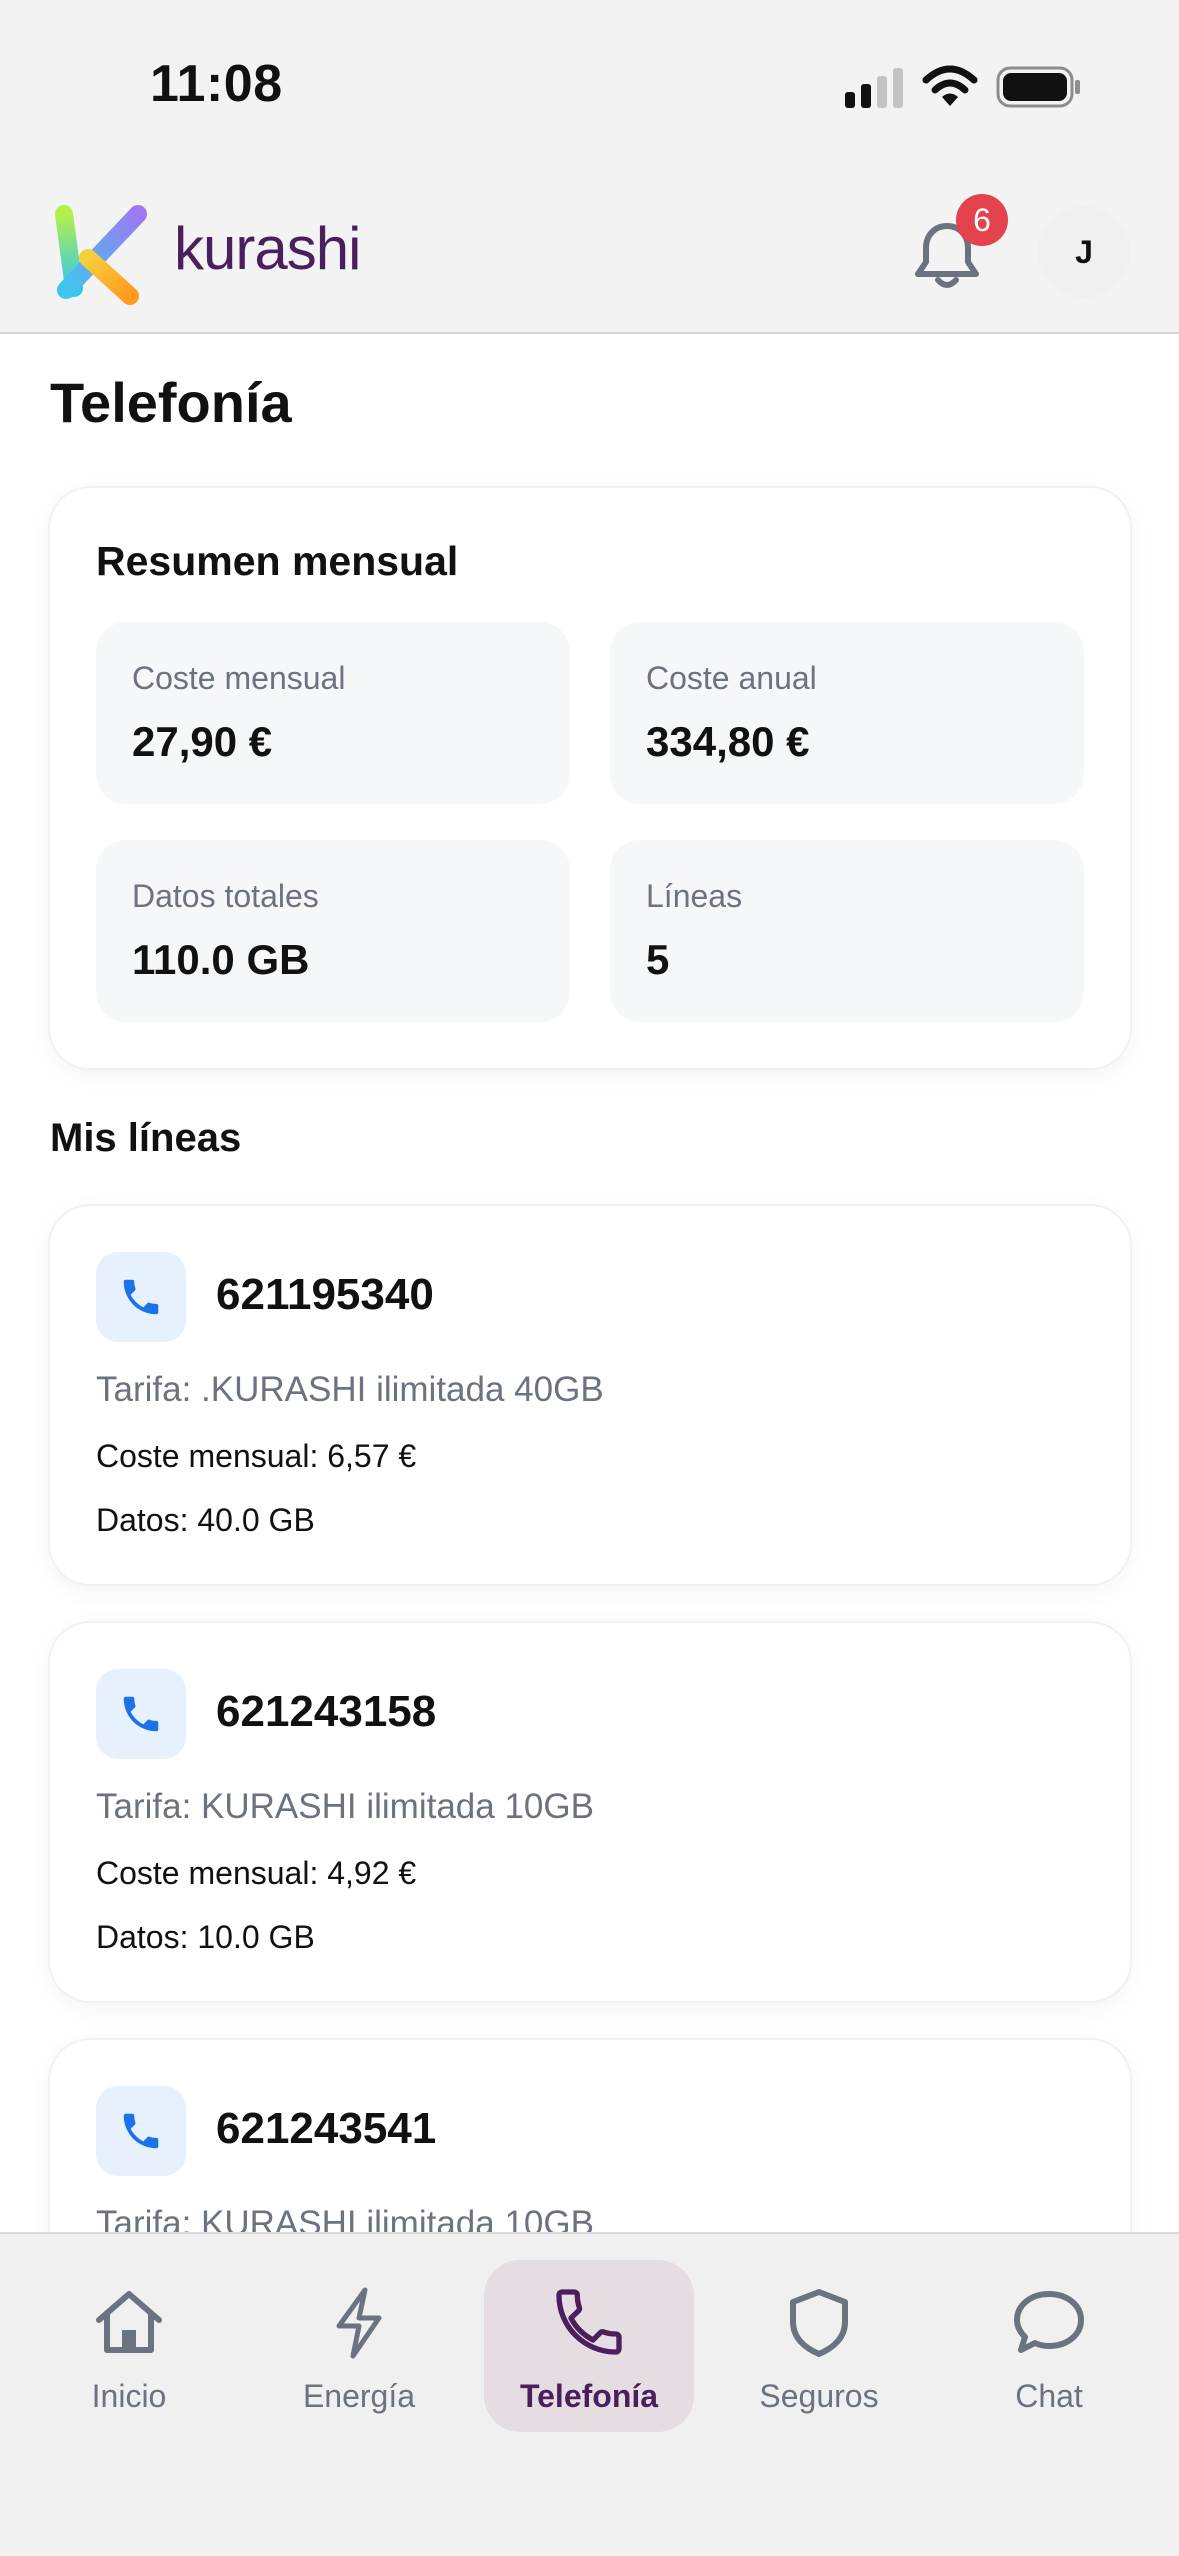  What do you see at coordinates (847, 931) in the screenshot?
I see `stat-lines-count: Líneas 5` at bounding box center [847, 931].